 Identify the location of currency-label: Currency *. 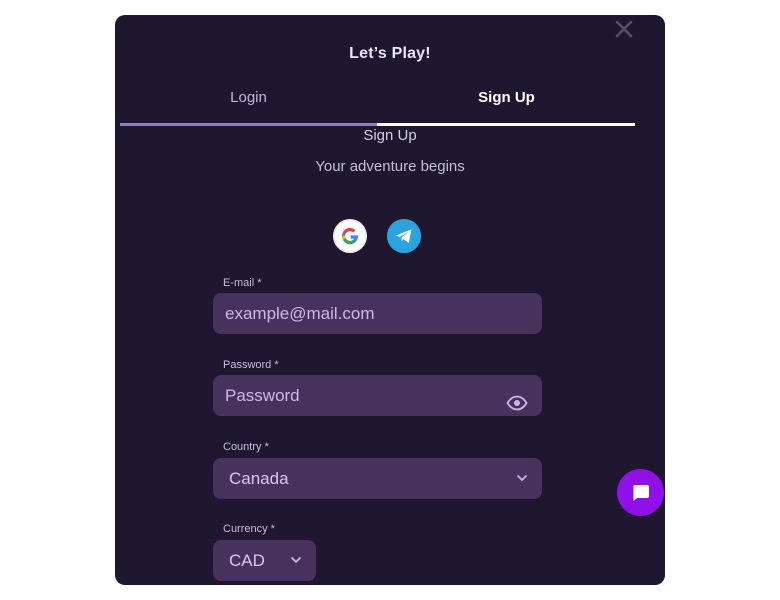
(249, 529).